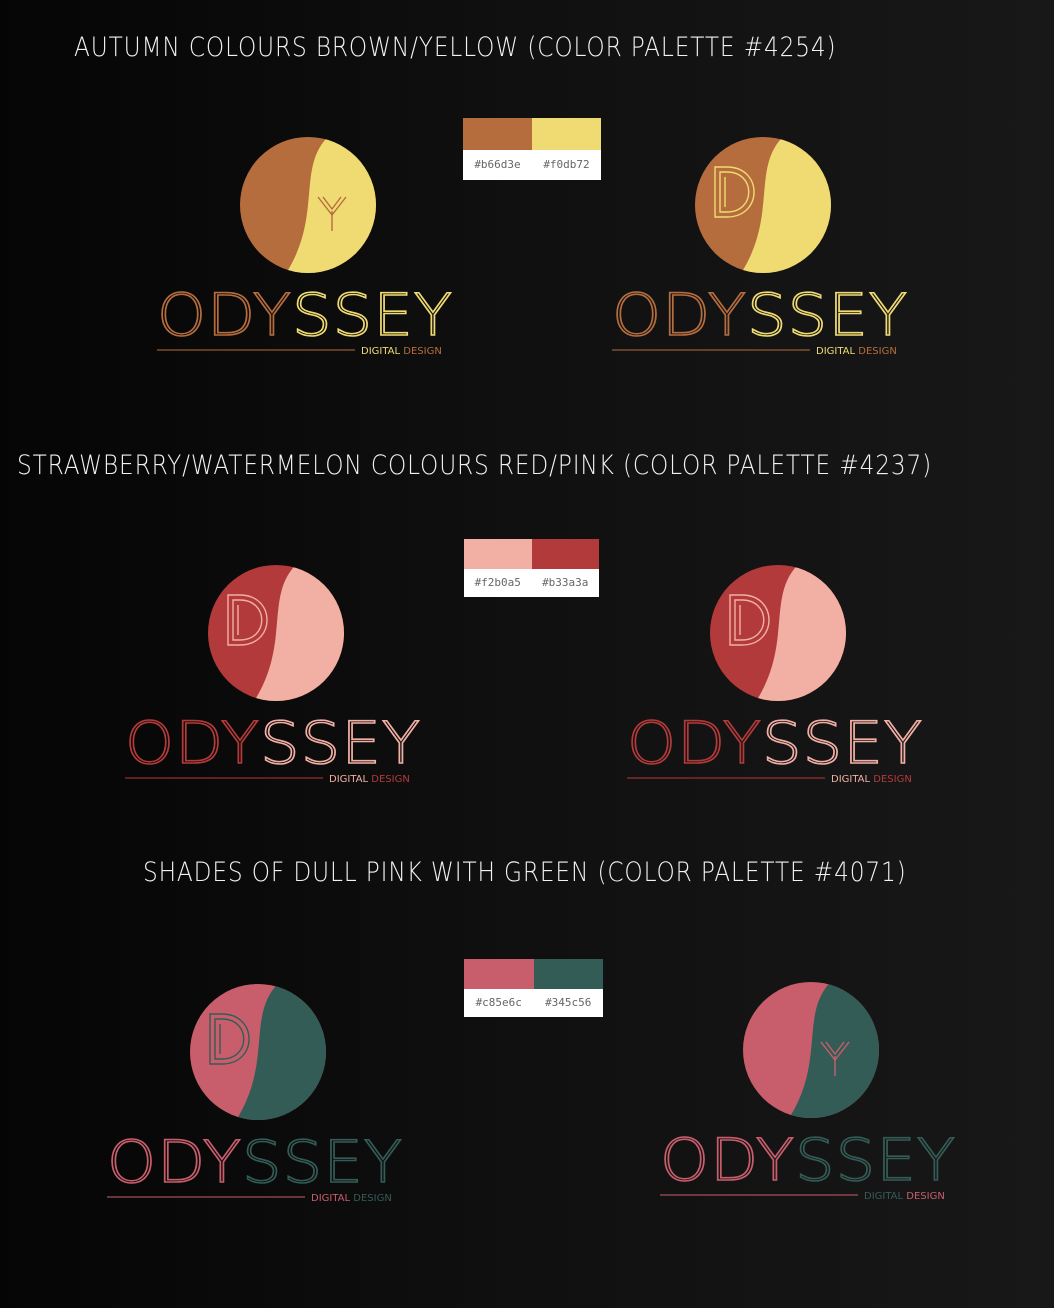 This screenshot has height=1308, width=1054. I want to click on palette-swatch-3: #c85e6c #345c56, so click(533, 988).